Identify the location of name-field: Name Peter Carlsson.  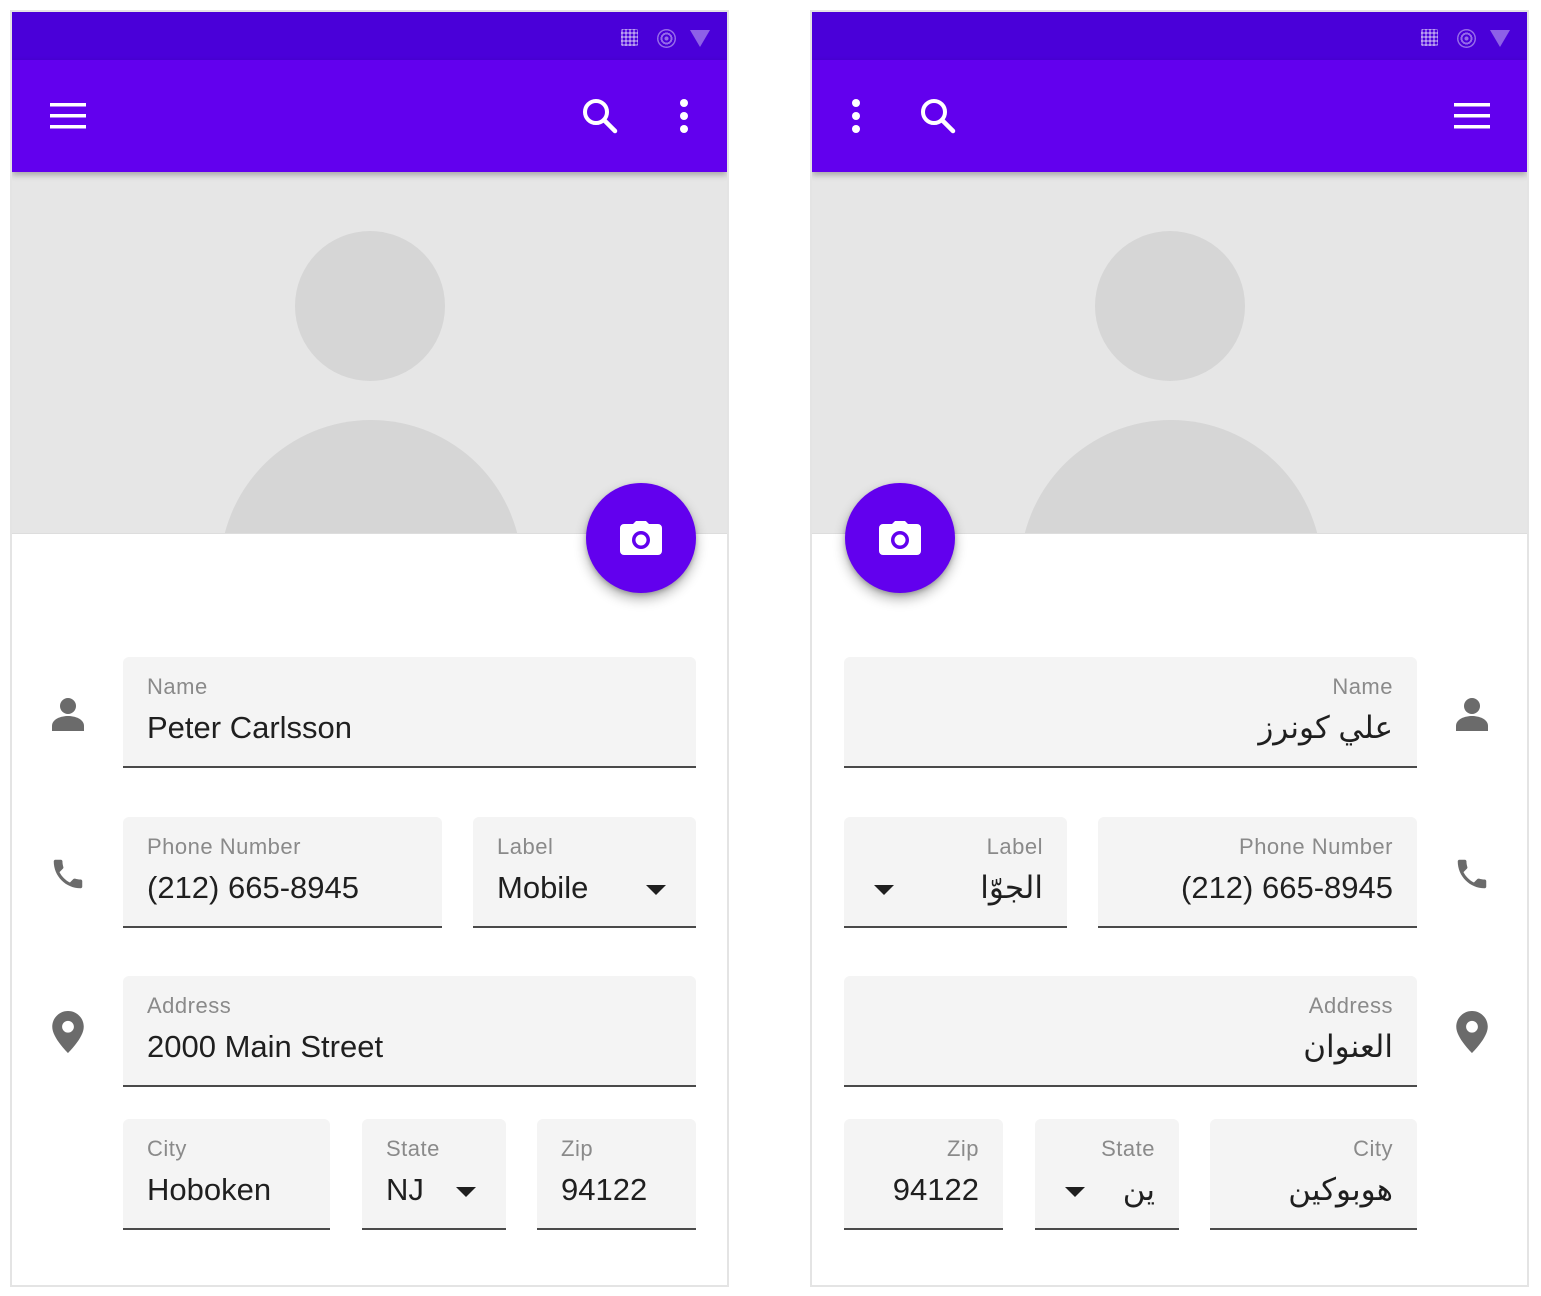
(409, 712).